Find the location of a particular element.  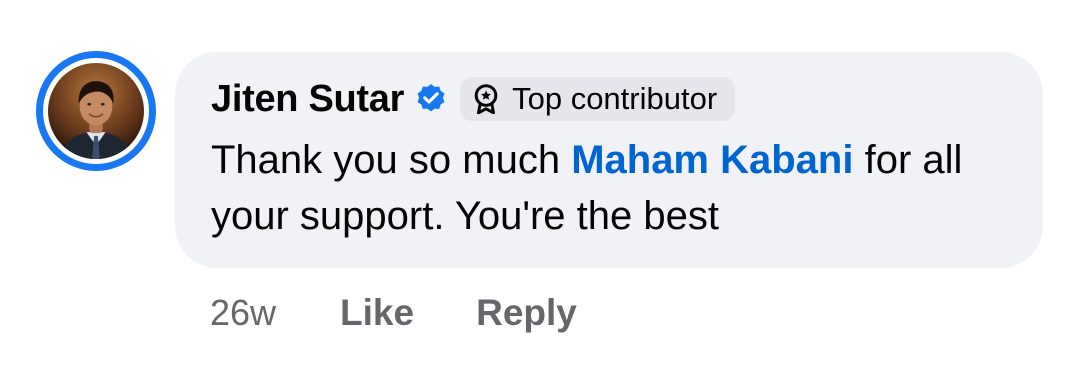

like-button: Like is located at coordinates (377, 313).